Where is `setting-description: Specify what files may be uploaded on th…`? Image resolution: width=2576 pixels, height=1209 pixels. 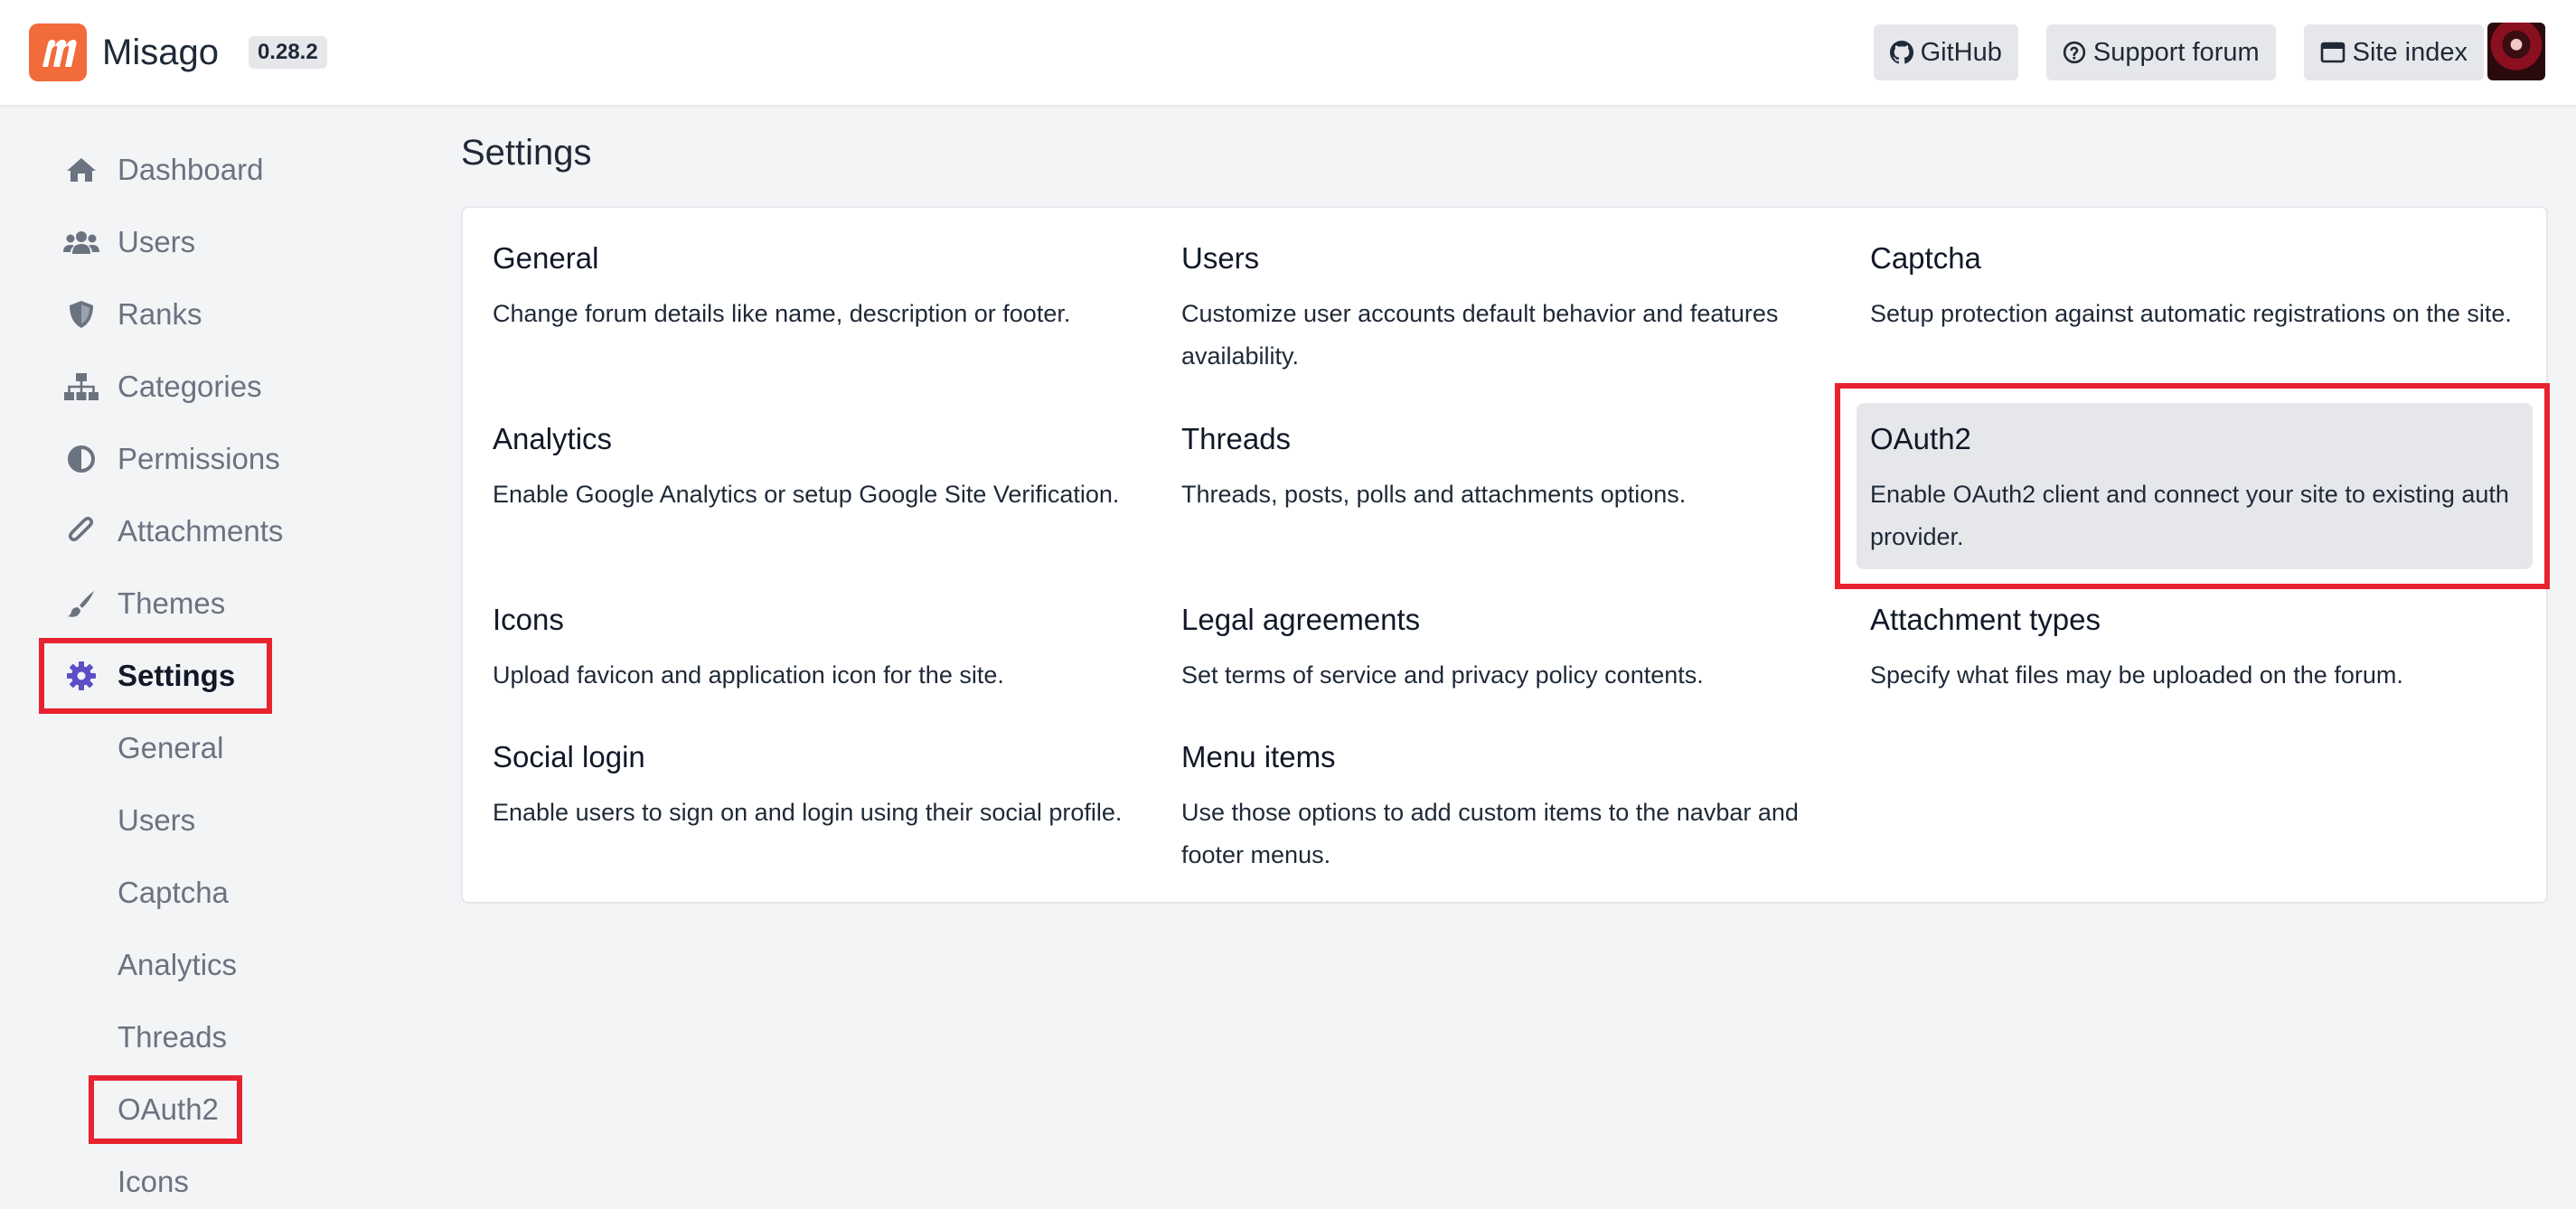 setting-description: Specify what files may be uploaded on th… is located at coordinates (2137, 675).